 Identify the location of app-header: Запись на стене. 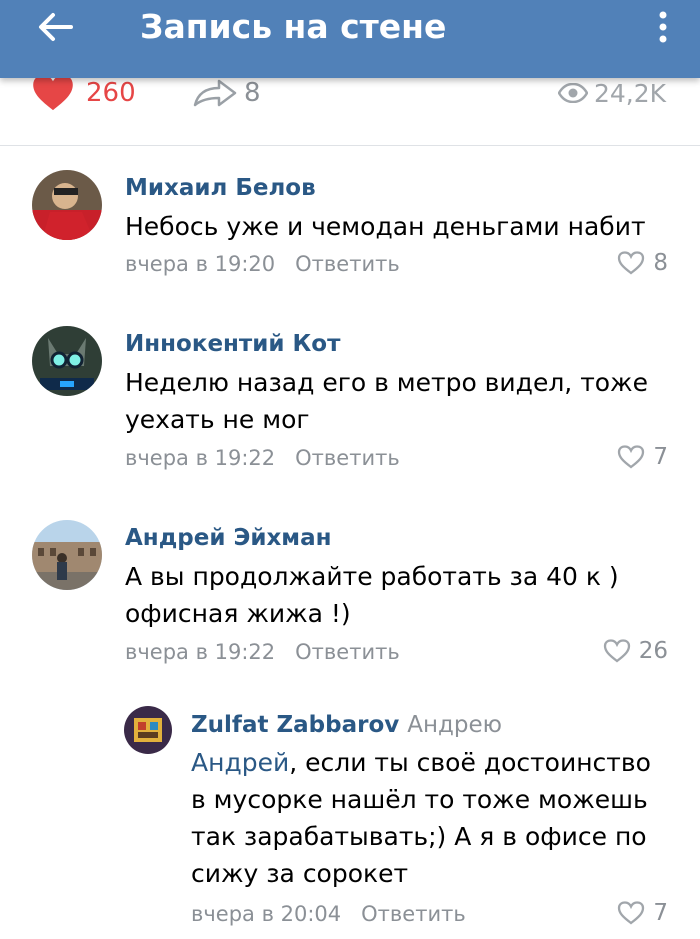
(350, 39).